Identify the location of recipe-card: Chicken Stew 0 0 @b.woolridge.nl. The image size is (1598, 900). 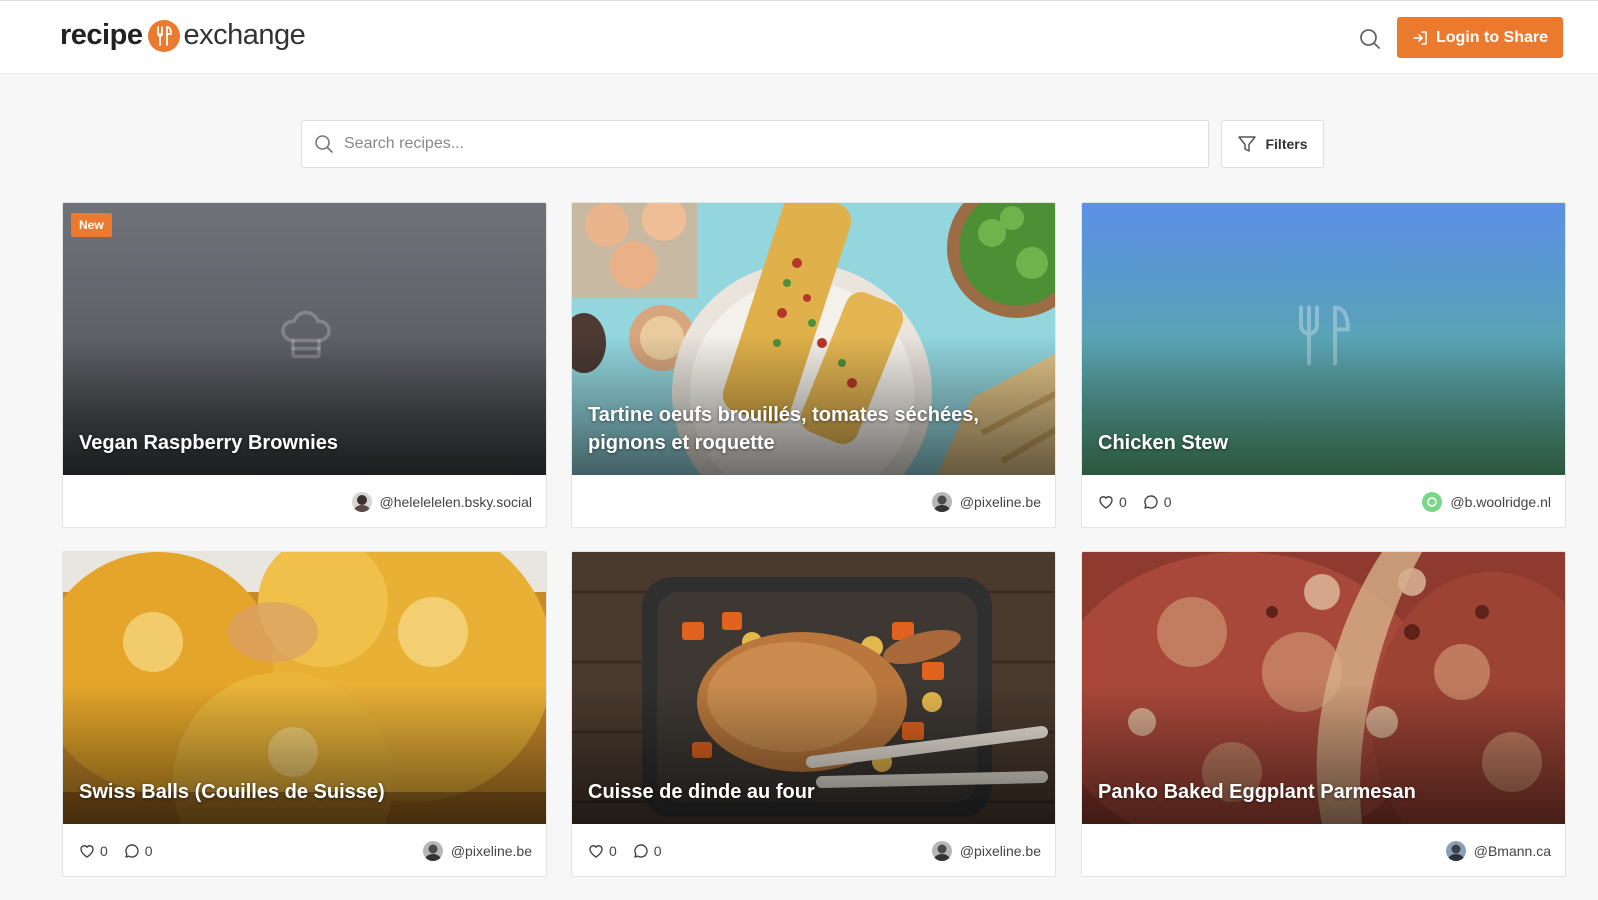
(1323, 365).